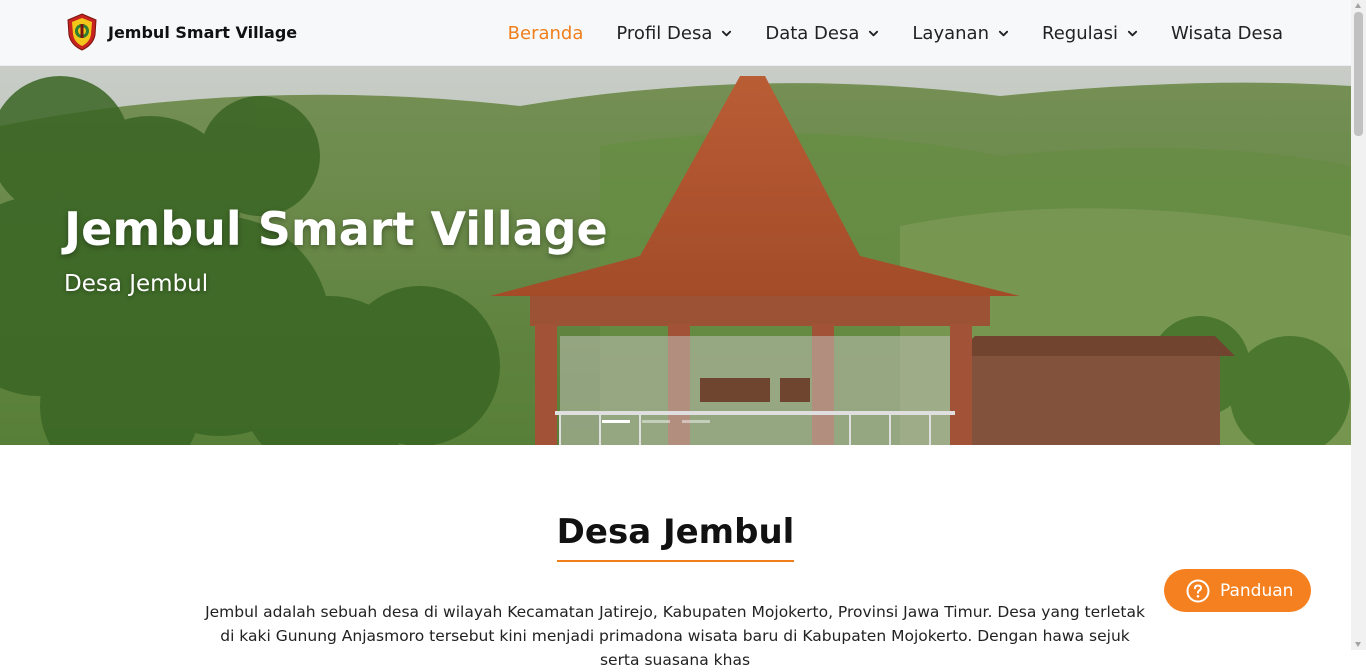  Describe the element at coordinates (203, 32) in the screenshot. I see `brand-name: Jembul Smart Village` at that location.